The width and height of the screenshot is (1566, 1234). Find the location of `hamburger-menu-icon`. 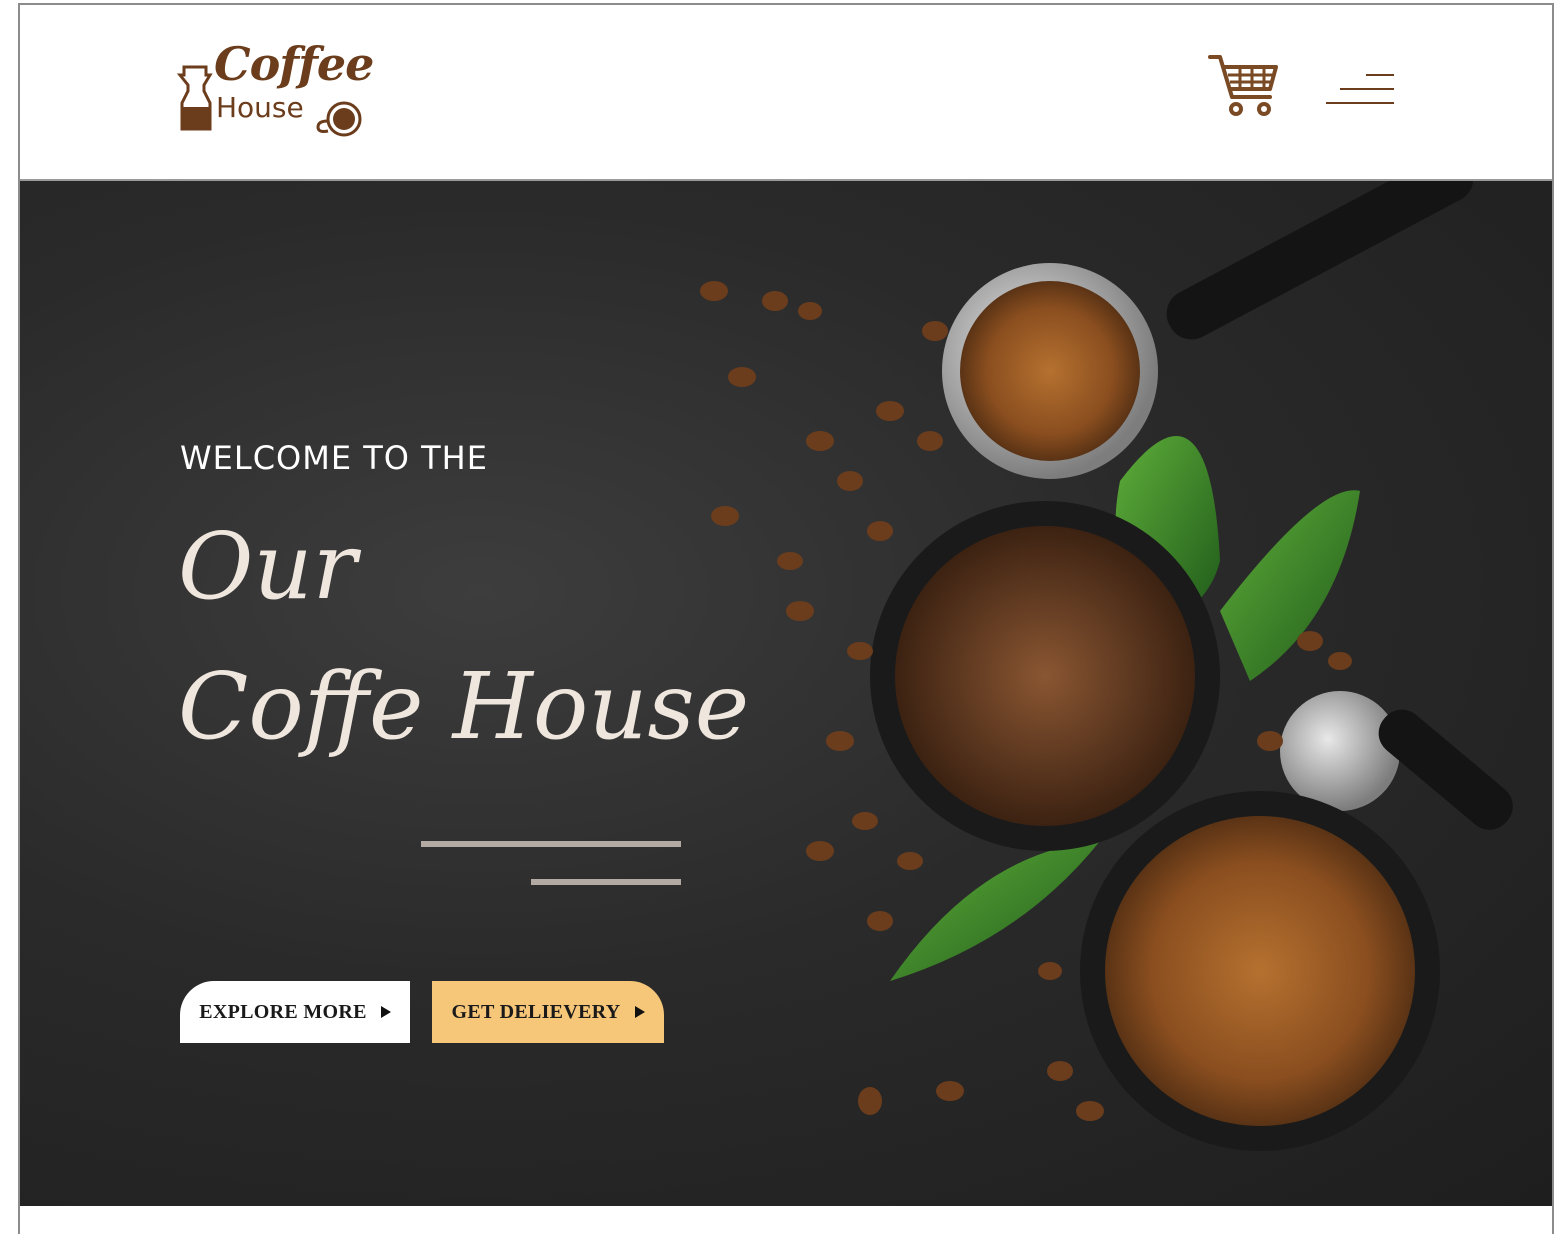

hamburger-menu-icon is located at coordinates (1360, 89).